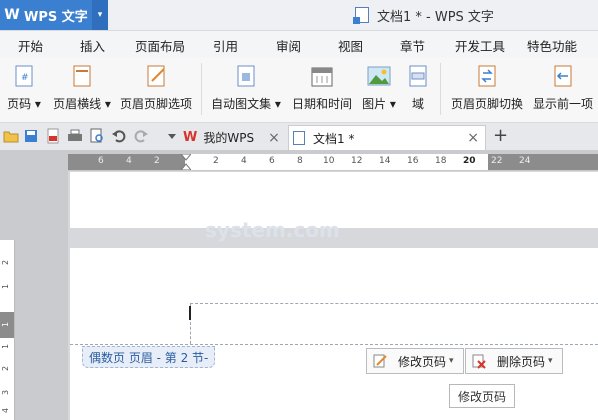 Image resolution: width=598 pixels, height=420 pixels. I want to click on field-icon, so click(418, 76).